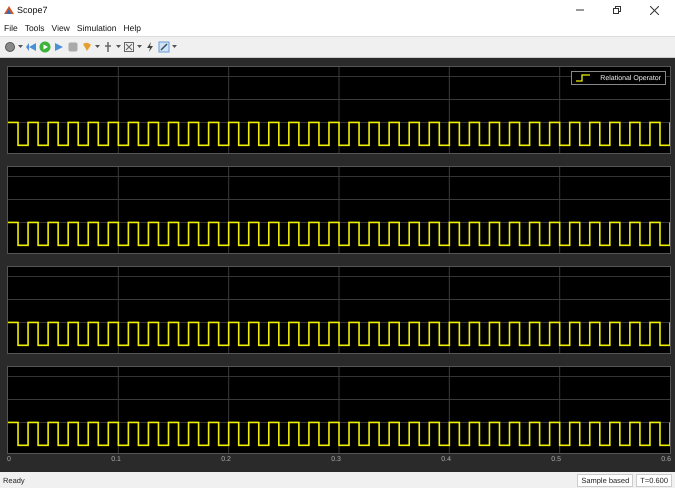 This screenshot has width=675, height=488. I want to click on step-forward-icon, so click(59, 47).